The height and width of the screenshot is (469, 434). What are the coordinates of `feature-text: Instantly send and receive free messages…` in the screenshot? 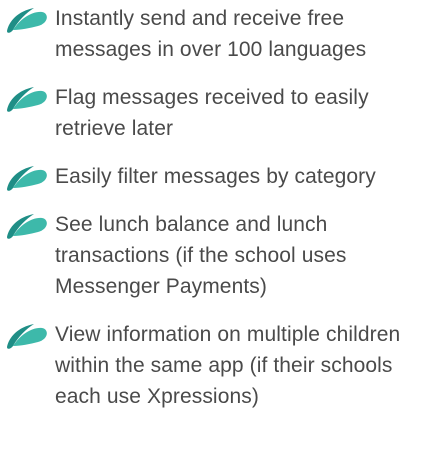 It's located at (211, 34).